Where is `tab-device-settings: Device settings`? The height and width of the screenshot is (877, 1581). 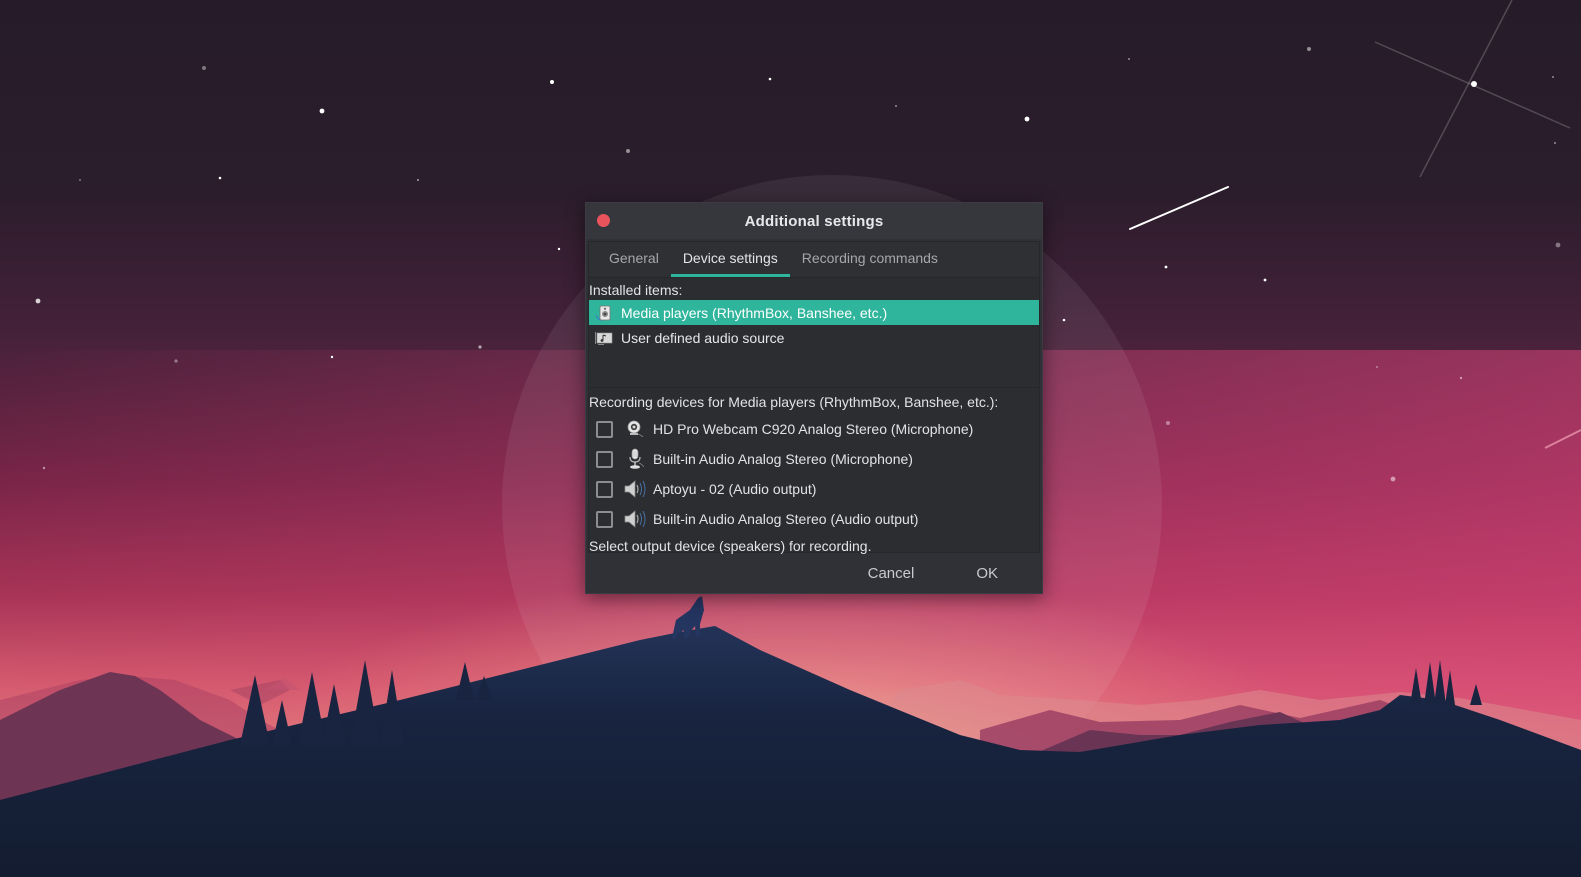
tab-device-settings: Device settings is located at coordinates (730, 259).